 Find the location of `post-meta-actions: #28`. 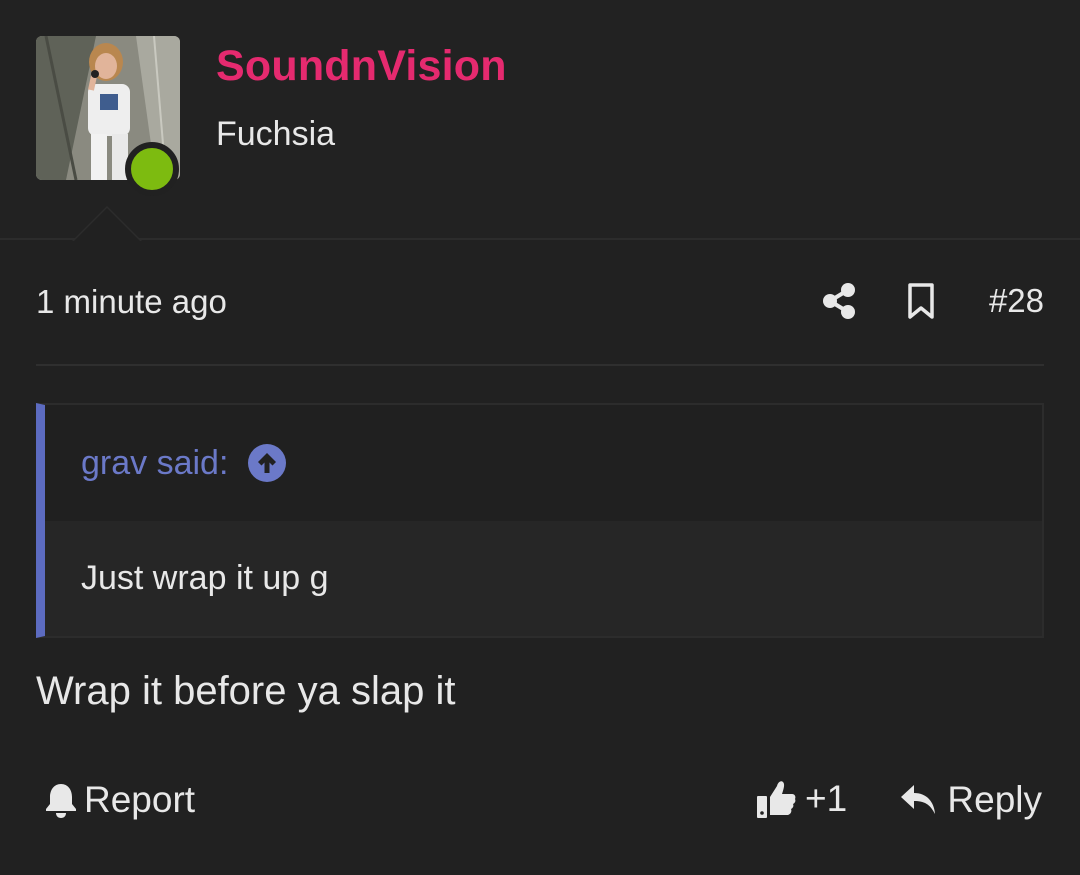

post-meta-actions: #28 is located at coordinates (931, 301).